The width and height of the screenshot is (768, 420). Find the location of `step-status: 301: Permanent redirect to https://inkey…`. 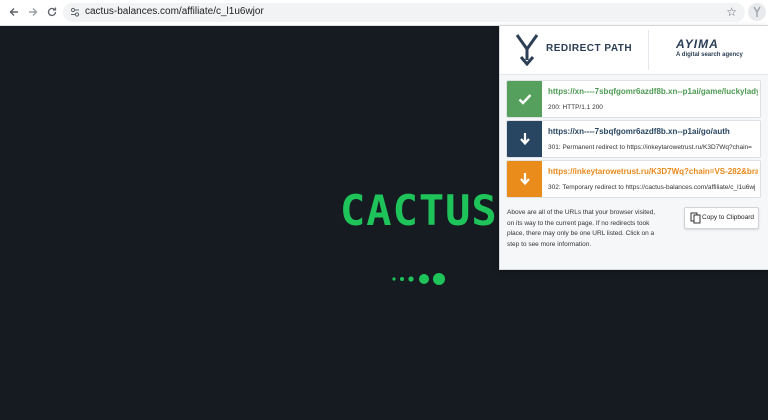

step-status: 301: Permanent redirect to https://inkey… is located at coordinates (650, 147).